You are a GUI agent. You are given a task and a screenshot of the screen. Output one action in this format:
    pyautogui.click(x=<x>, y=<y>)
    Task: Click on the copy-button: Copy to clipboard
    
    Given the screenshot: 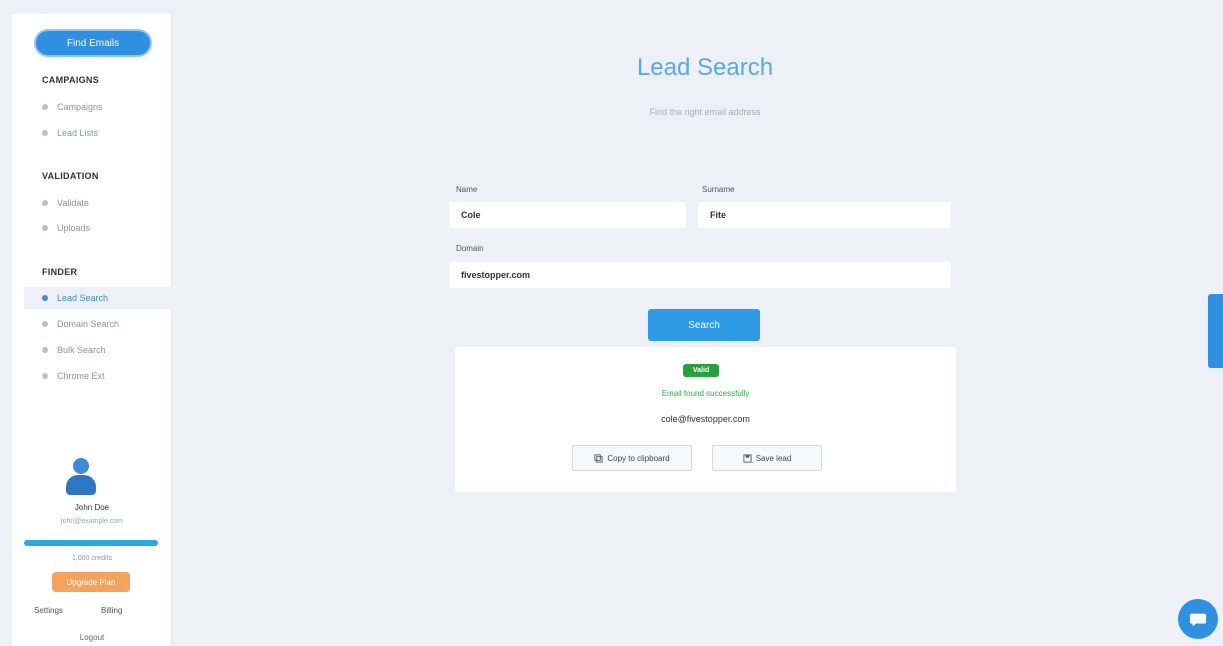 What is the action you would take?
    pyautogui.click(x=632, y=458)
    